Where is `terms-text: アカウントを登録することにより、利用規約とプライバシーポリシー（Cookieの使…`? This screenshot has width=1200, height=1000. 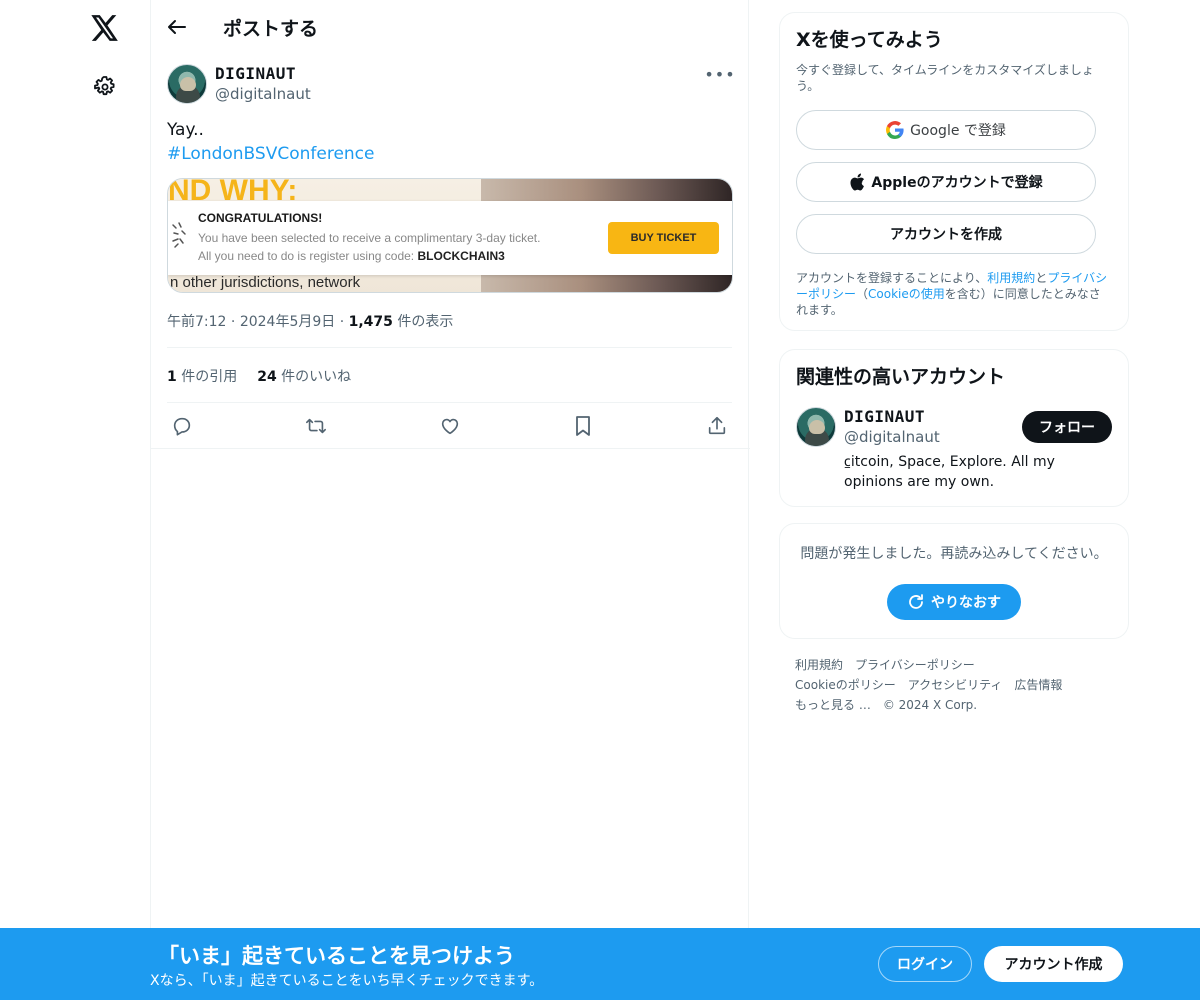
terms-text: アカウントを登録することにより、利用規約とプライバシーポリシー（Cookieの使… is located at coordinates (954, 294).